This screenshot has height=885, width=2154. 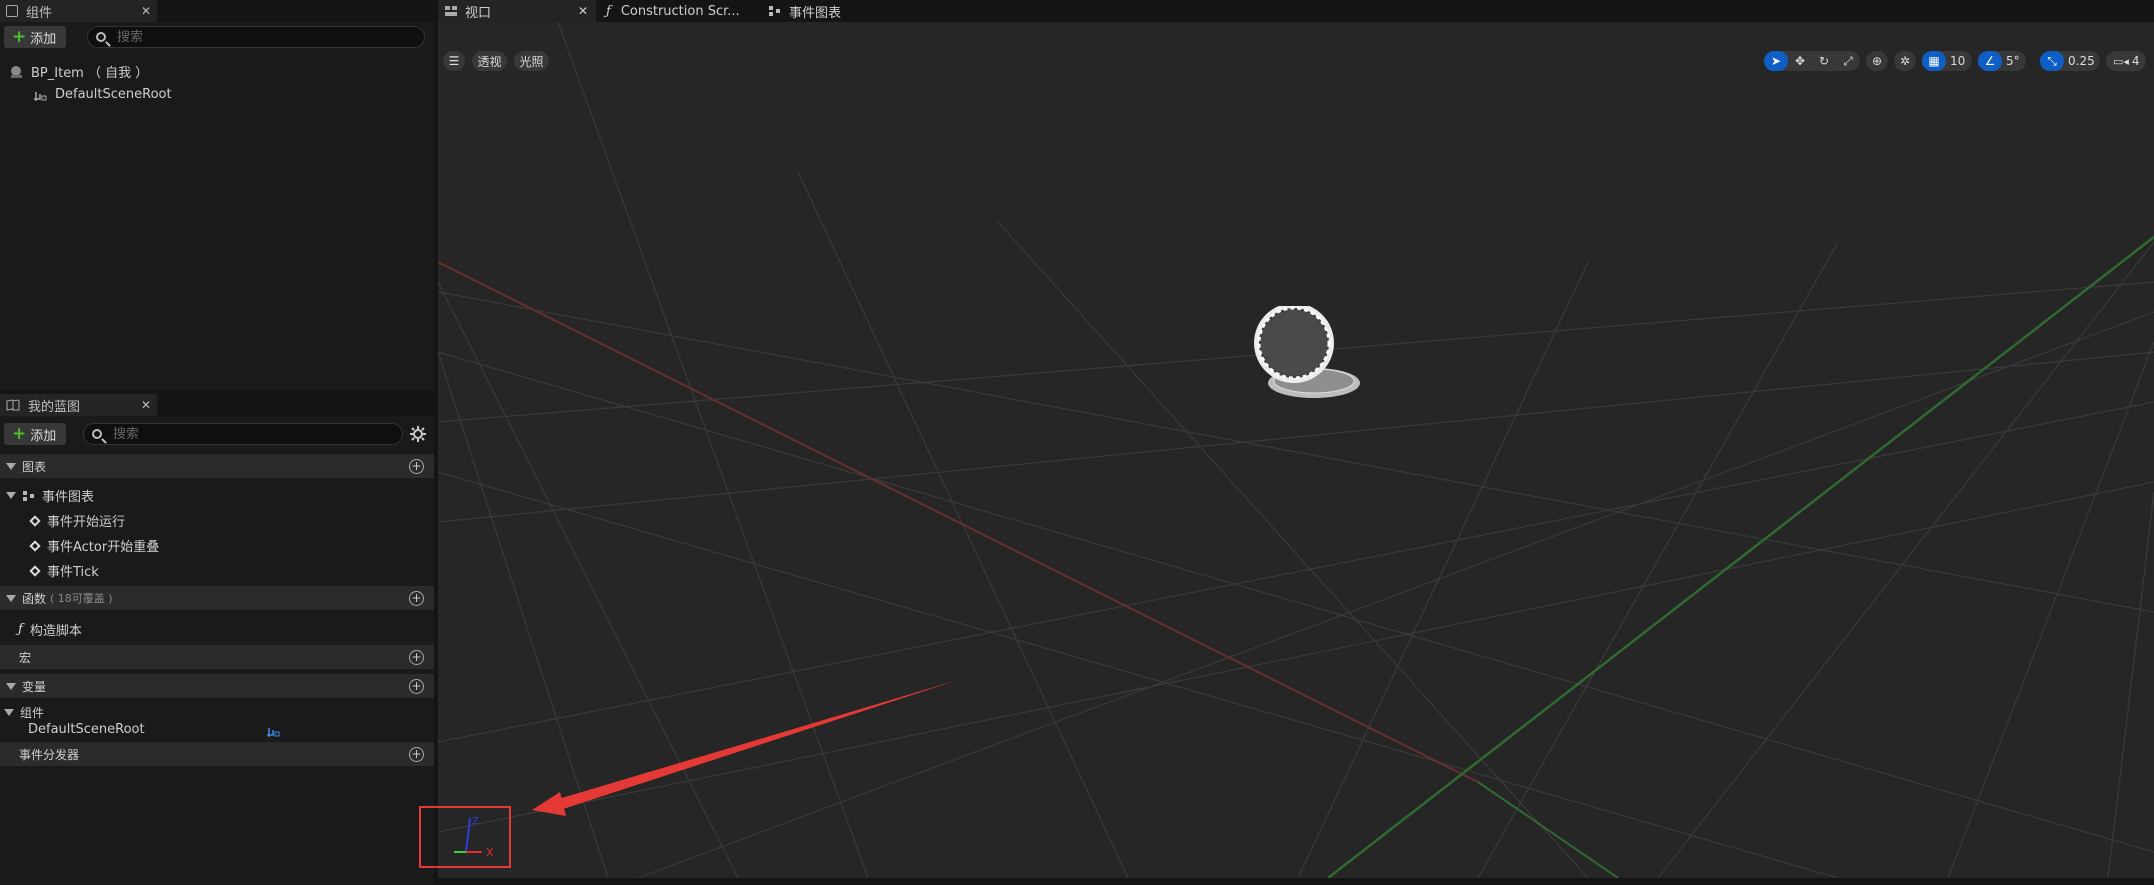 I want to click on surface-snap-icon: ✲, so click(x=1905, y=61).